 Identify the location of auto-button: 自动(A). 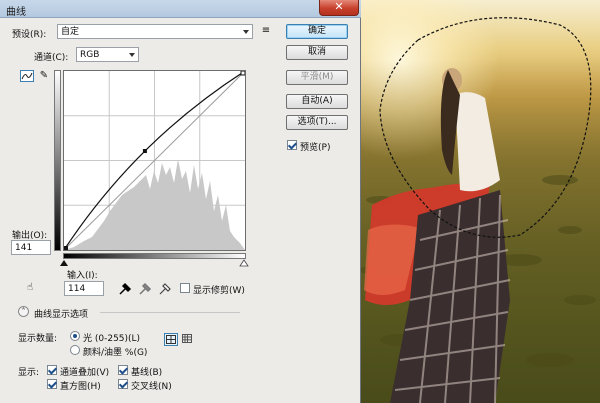
(317, 101).